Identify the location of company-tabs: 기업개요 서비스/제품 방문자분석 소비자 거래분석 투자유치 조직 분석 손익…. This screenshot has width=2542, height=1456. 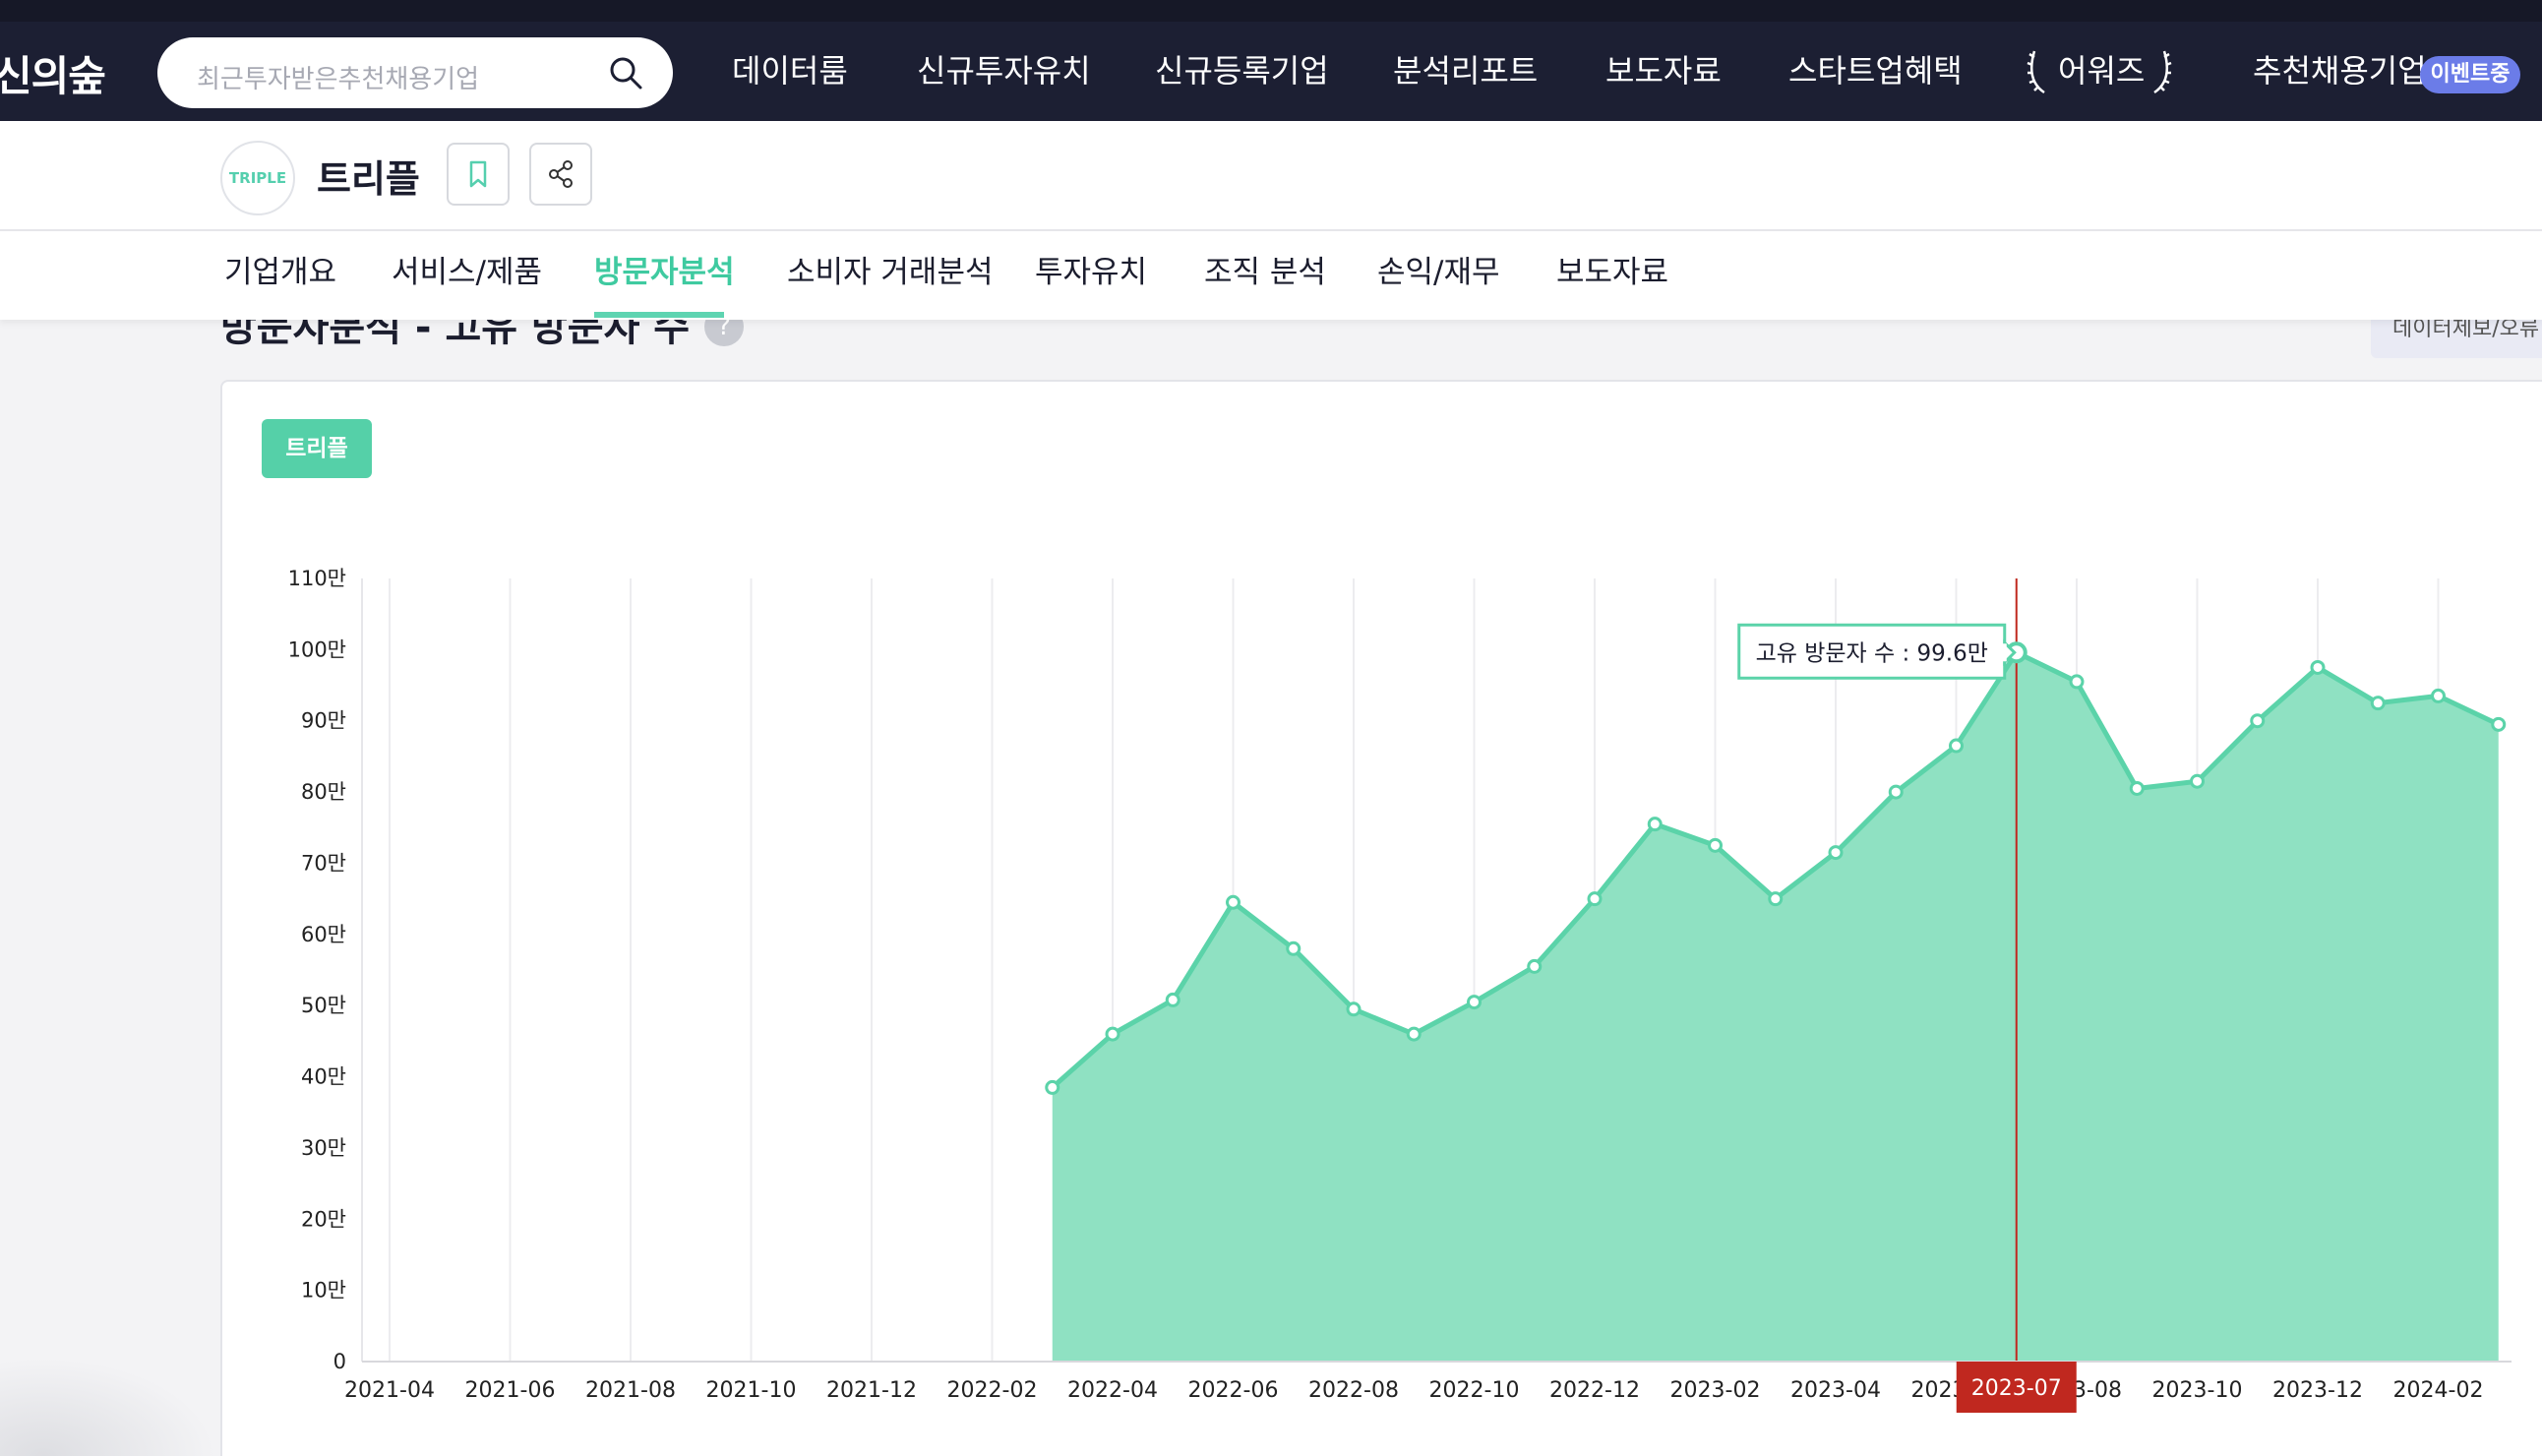
(1271, 275).